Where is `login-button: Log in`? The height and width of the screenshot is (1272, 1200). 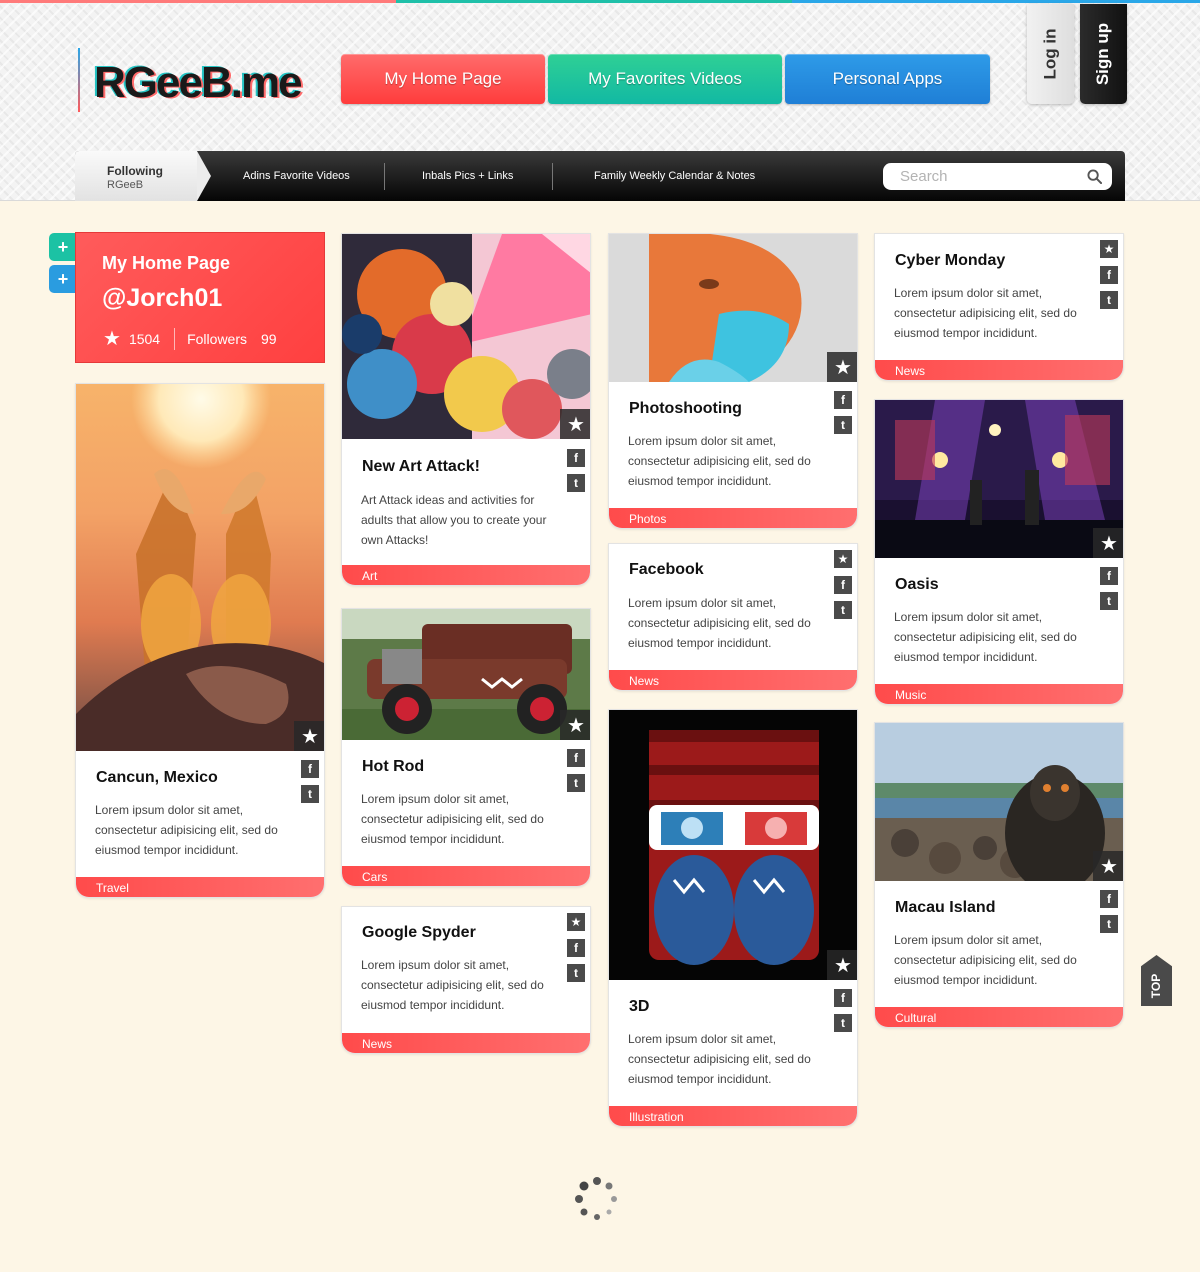
login-button: Log in is located at coordinates (1050, 54).